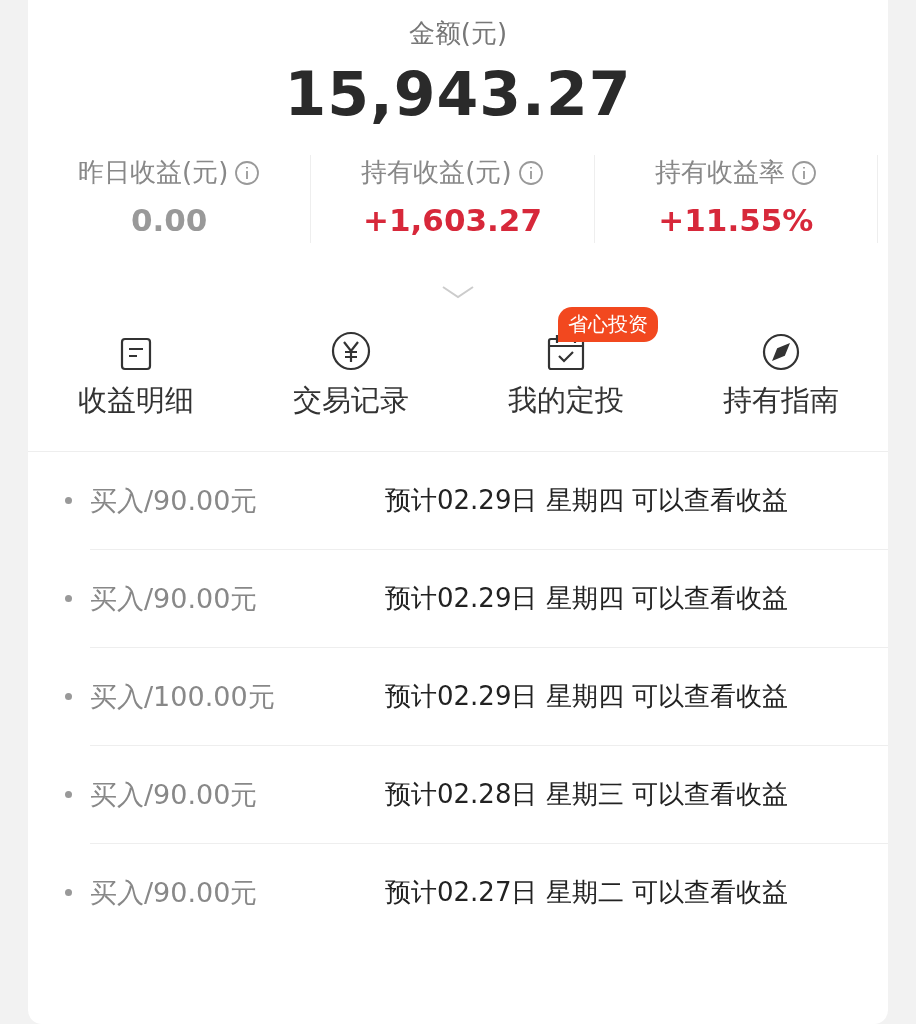  What do you see at coordinates (780, 401) in the screenshot?
I see `shortcut-button: 持有指南` at bounding box center [780, 401].